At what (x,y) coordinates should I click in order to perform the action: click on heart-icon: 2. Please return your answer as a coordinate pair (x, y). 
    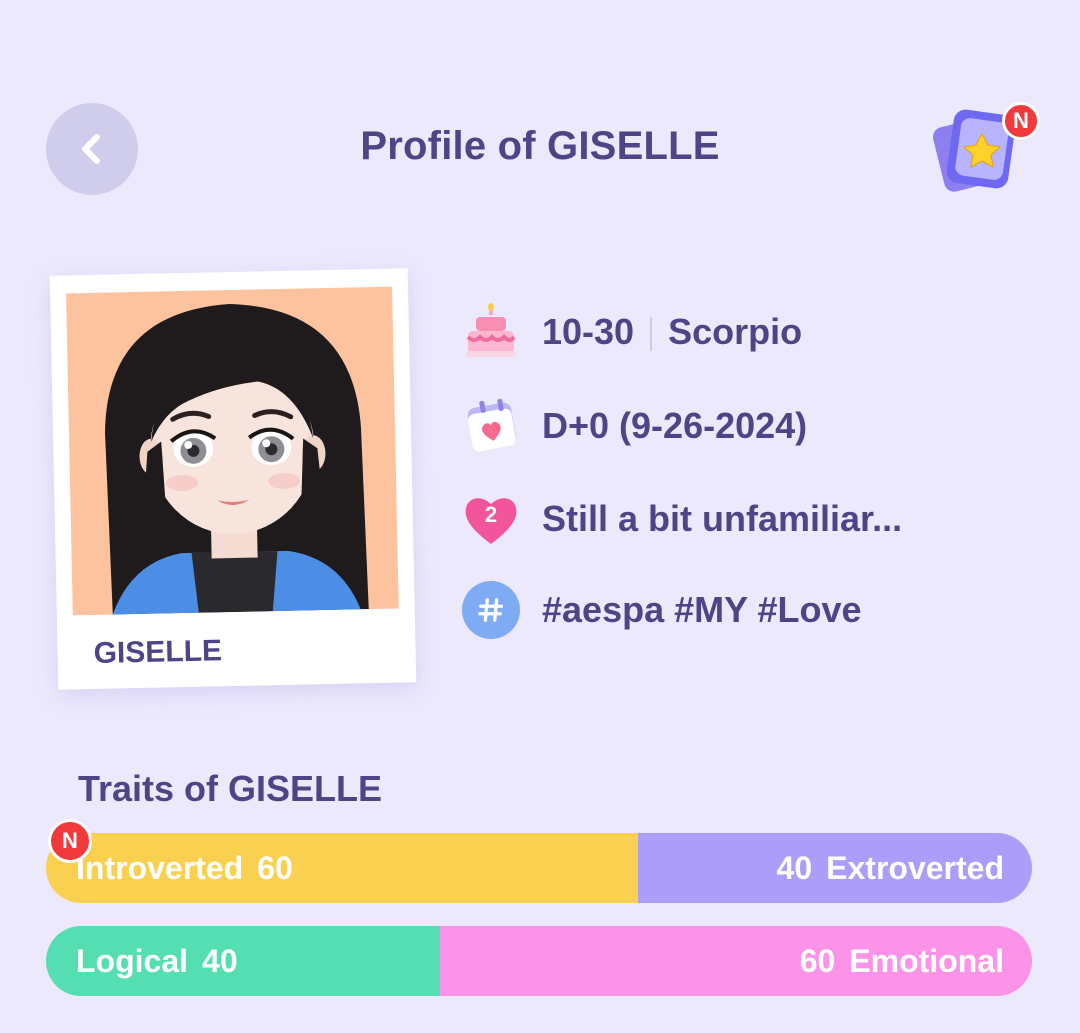
    Looking at the image, I should click on (491, 519).